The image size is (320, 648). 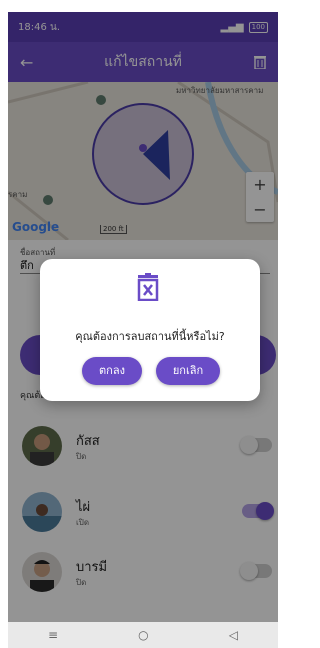 I want to click on system-back-button: ◁, so click(x=233, y=635).